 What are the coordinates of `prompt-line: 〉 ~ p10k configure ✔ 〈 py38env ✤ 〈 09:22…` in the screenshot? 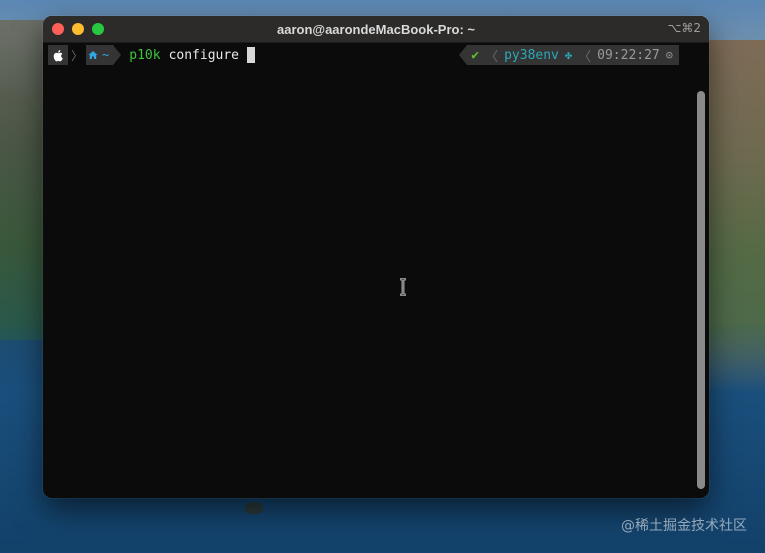 It's located at (363, 55).